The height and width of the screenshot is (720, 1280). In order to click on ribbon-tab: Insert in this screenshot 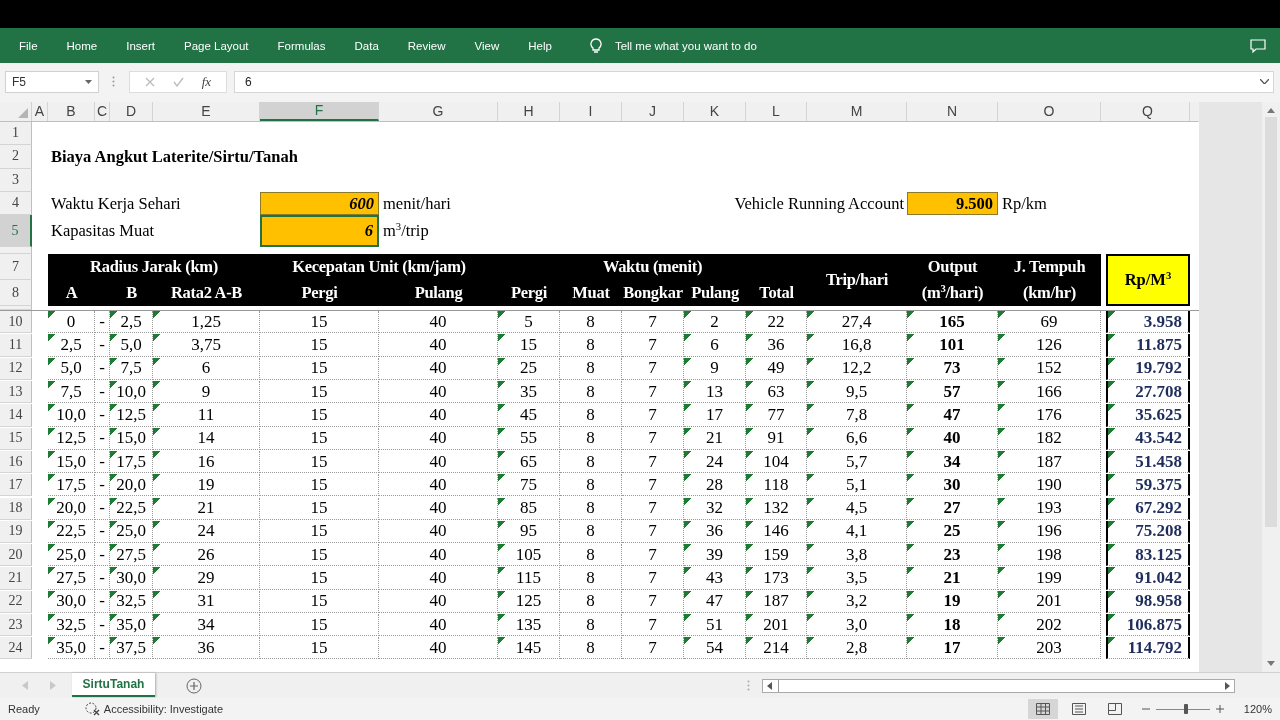, I will do `click(140, 45)`.